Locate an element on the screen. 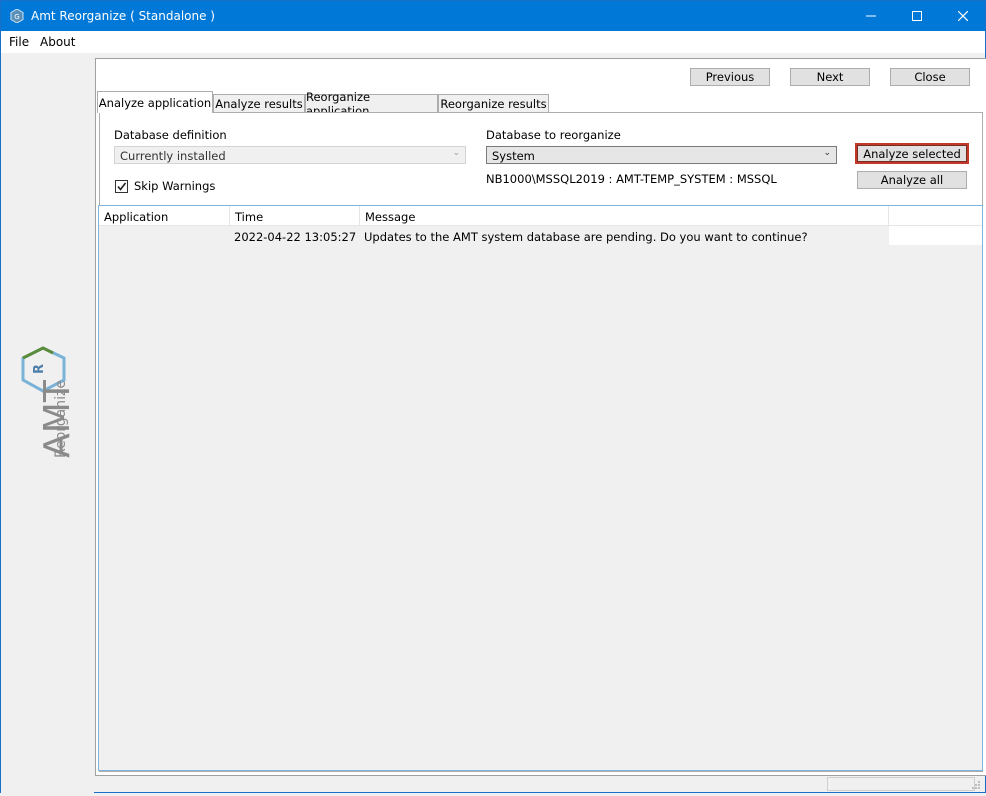  db-reorganize-select: System ⌄ is located at coordinates (661, 155).